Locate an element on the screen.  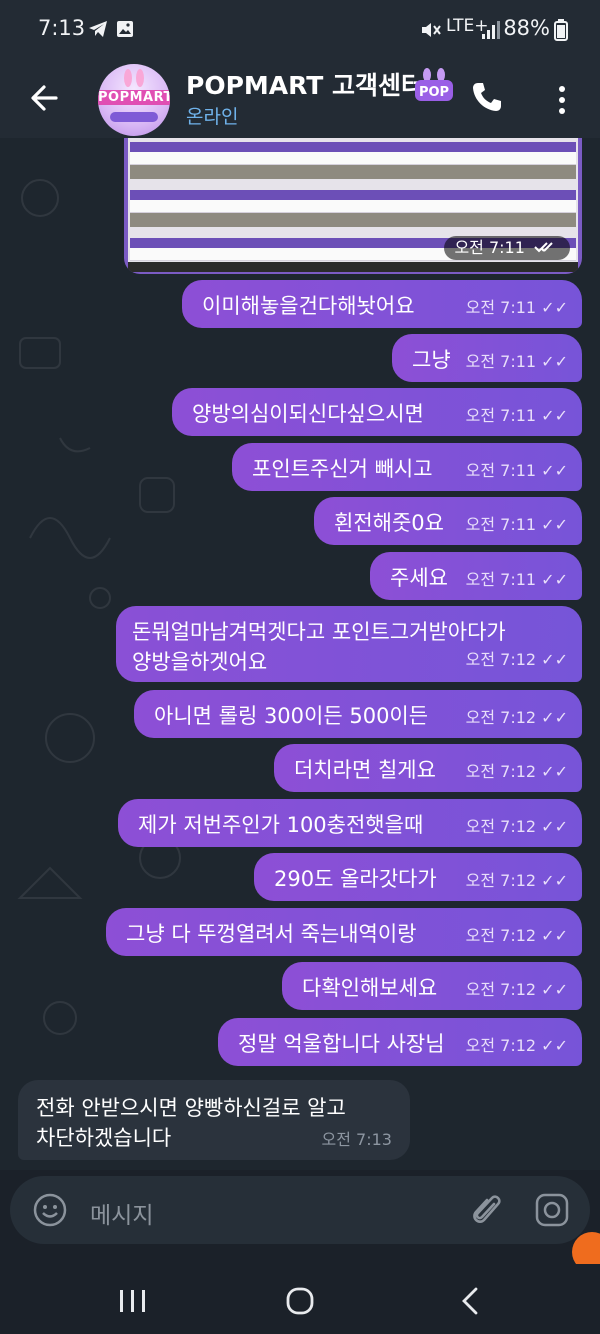
message-text: 차단하겠습니다 is located at coordinates (104, 1138).